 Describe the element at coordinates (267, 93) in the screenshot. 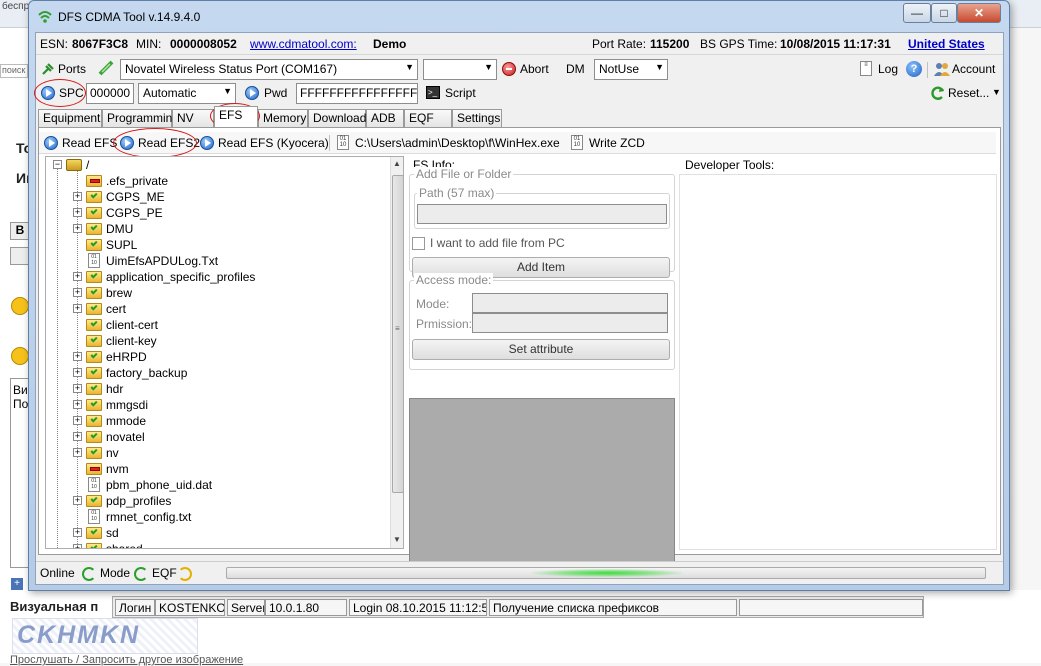

I see `pwd-button: Pwd` at that location.